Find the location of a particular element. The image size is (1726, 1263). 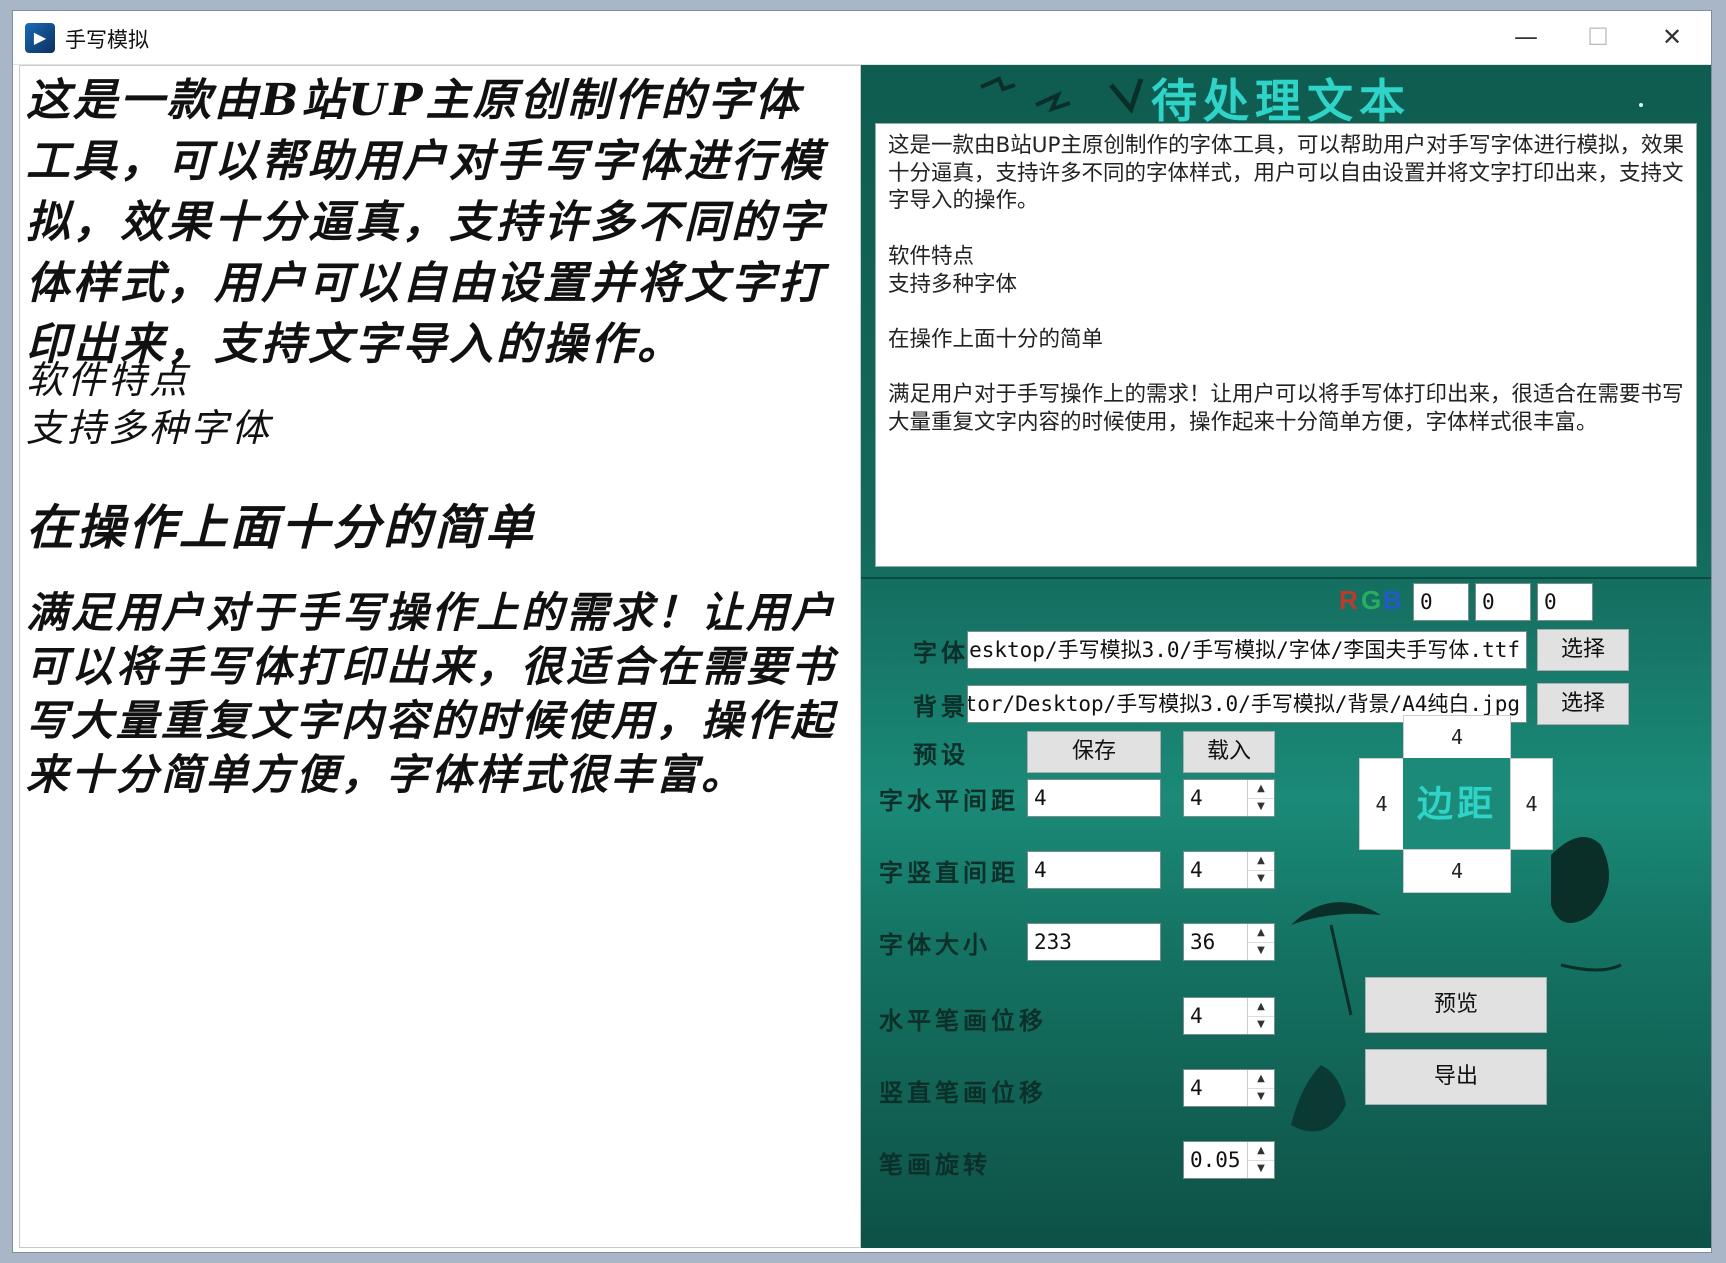

font-select-button: 选择 is located at coordinates (1583, 650).